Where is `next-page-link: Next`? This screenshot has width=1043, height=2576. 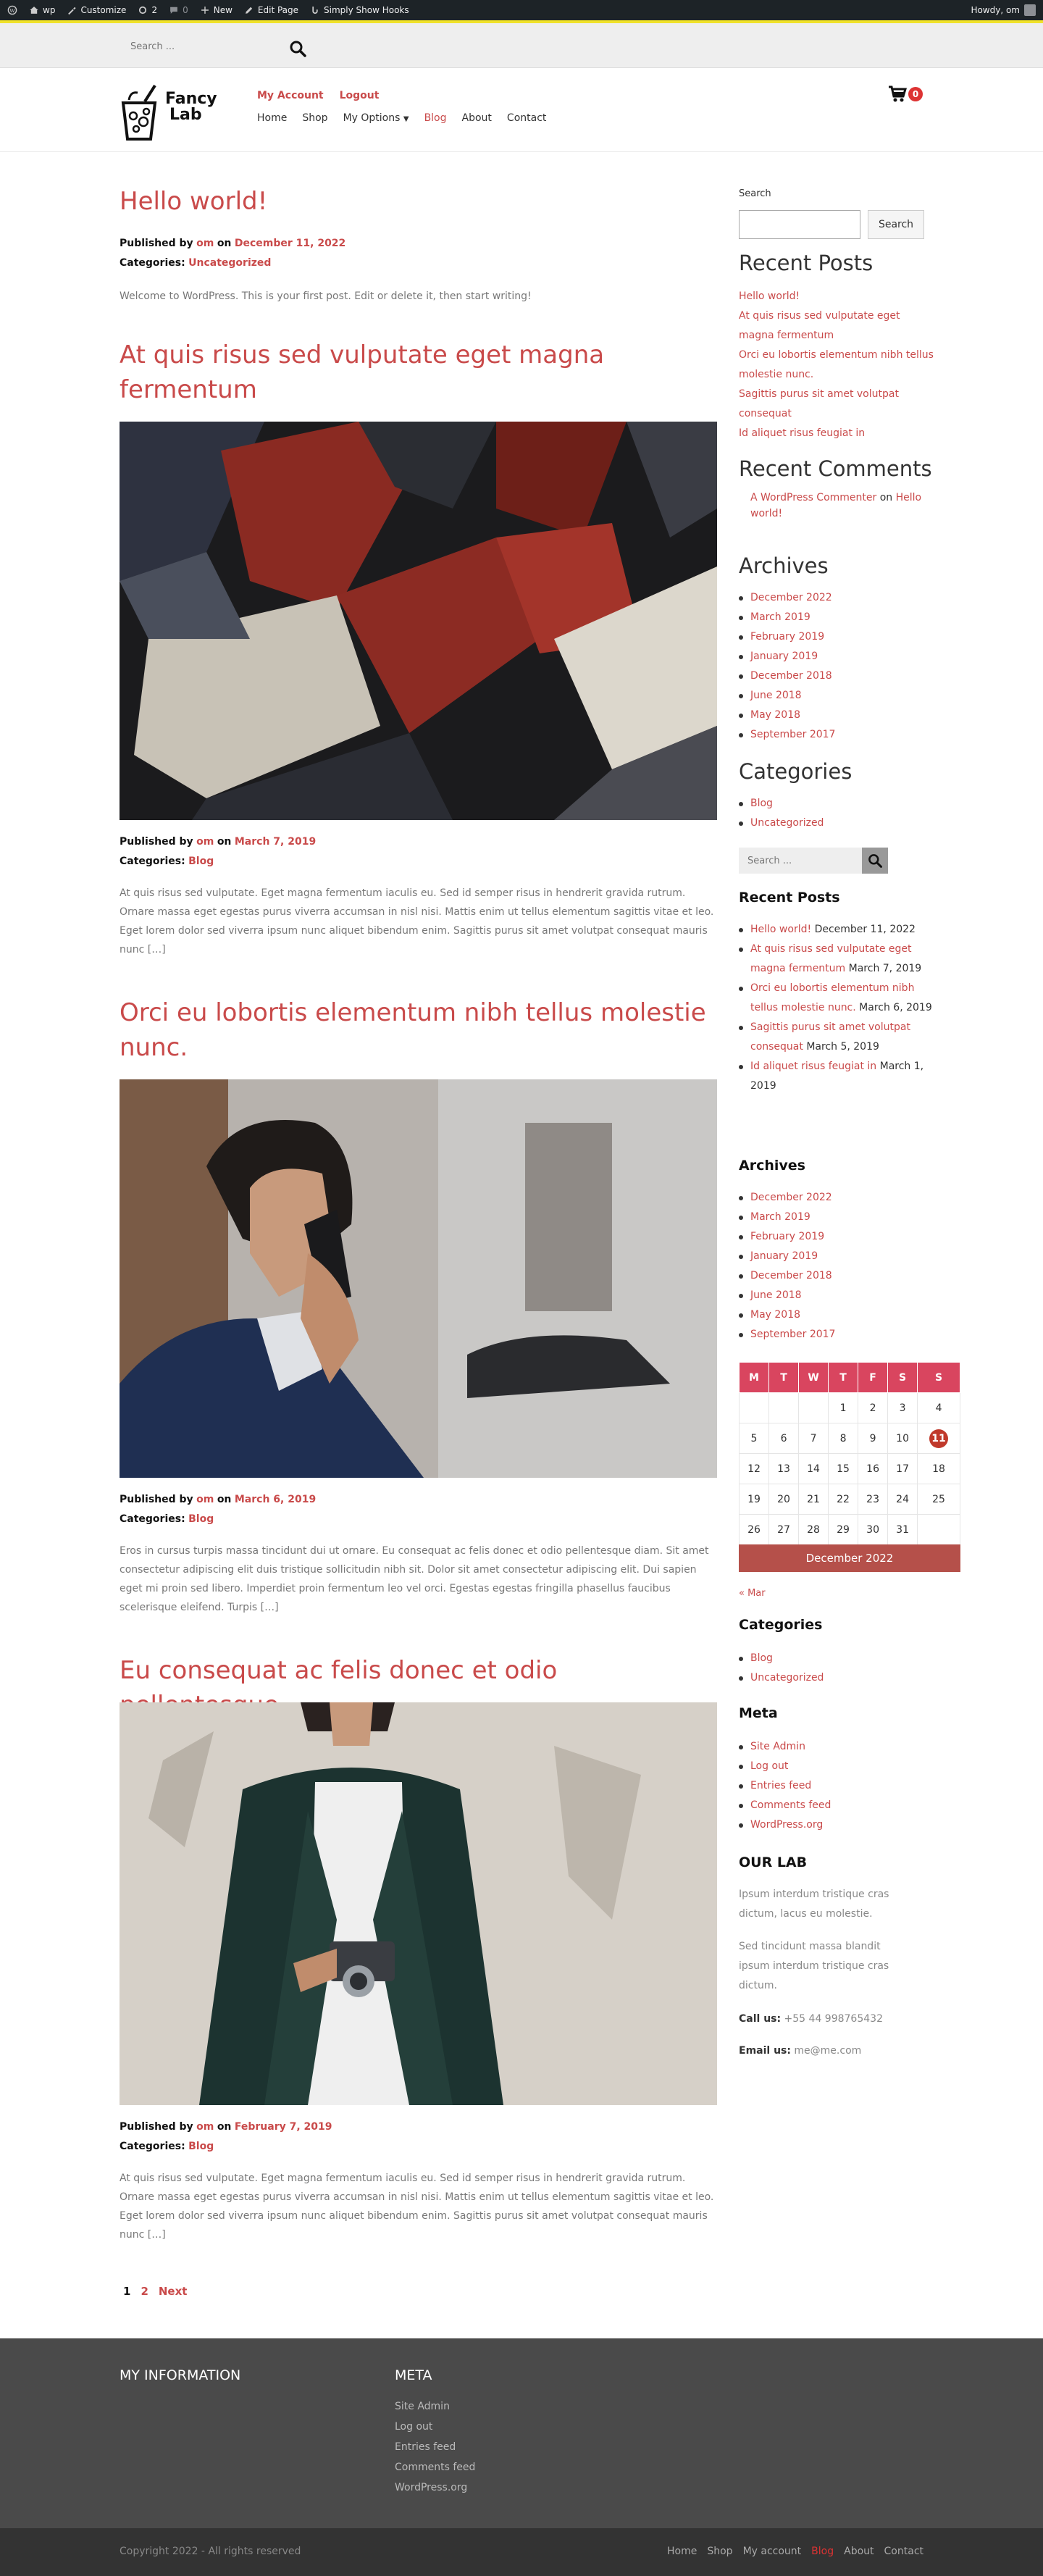 next-page-link: Next is located at coordinates (173, 2291).